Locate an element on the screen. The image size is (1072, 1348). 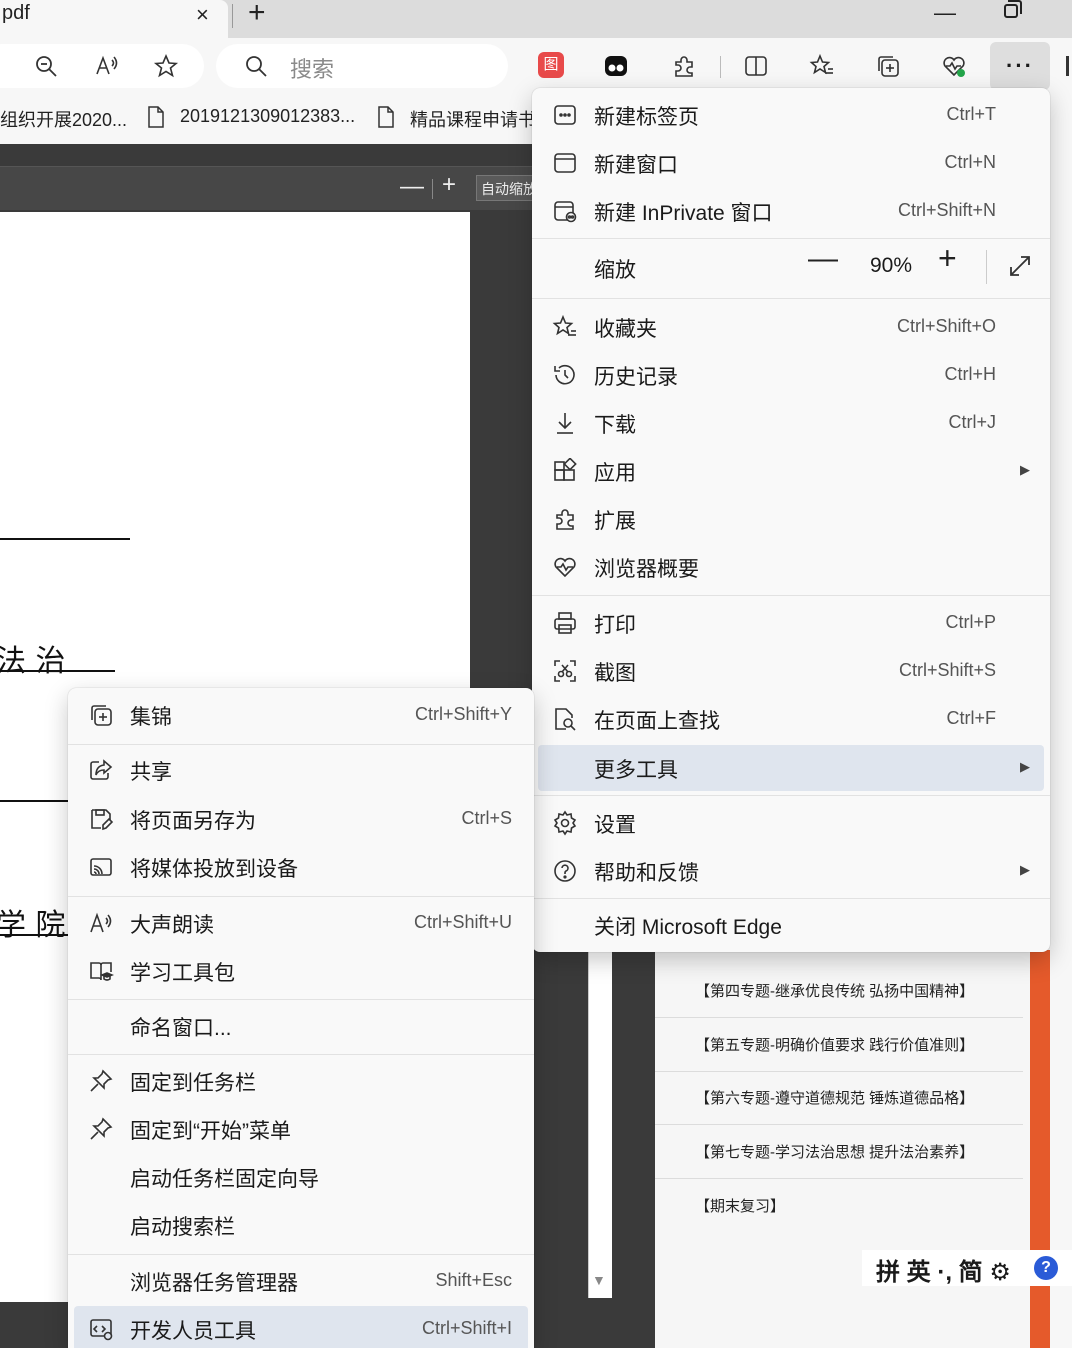
extensions-icon is located at coordinates (565, 519).